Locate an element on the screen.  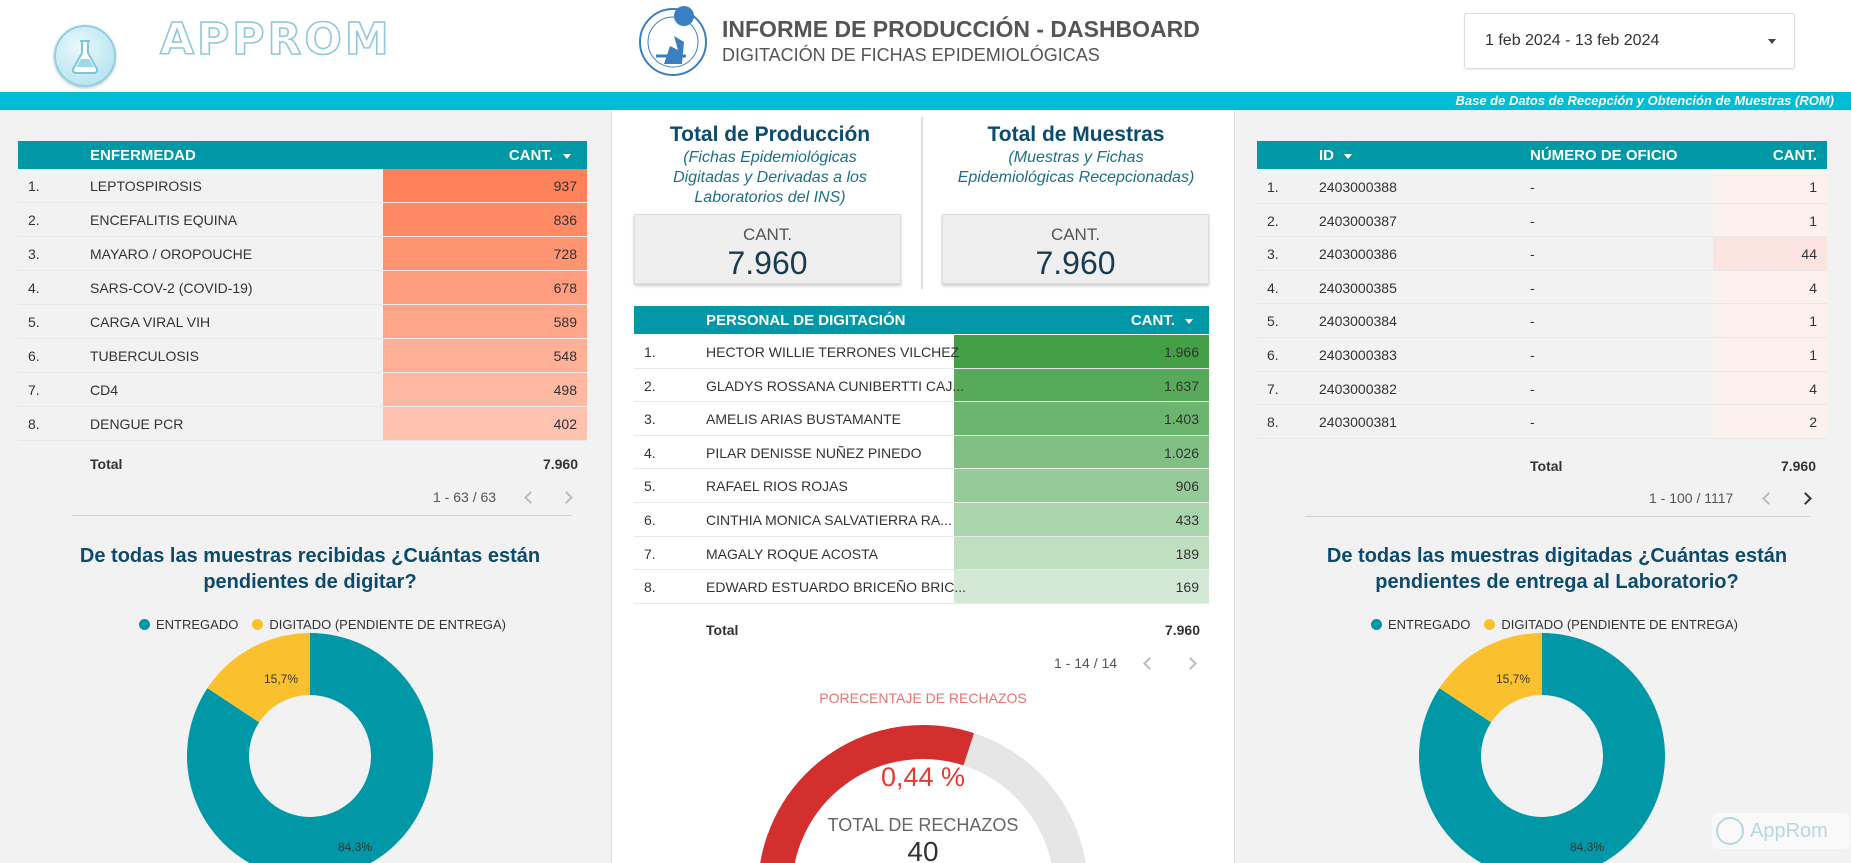
row-name: ENCEFALITIS EQUINA is located at coordinates (164, 220).